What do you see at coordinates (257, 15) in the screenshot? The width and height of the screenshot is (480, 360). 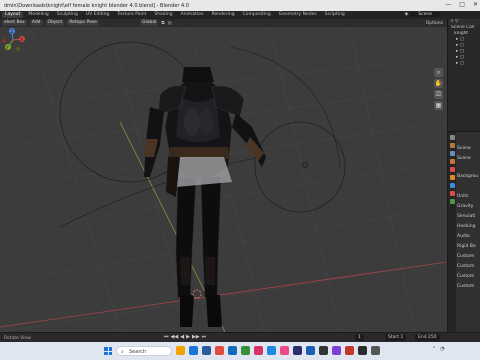 I see `tab-compositing: Compositing` at bounding box center [257, 15].